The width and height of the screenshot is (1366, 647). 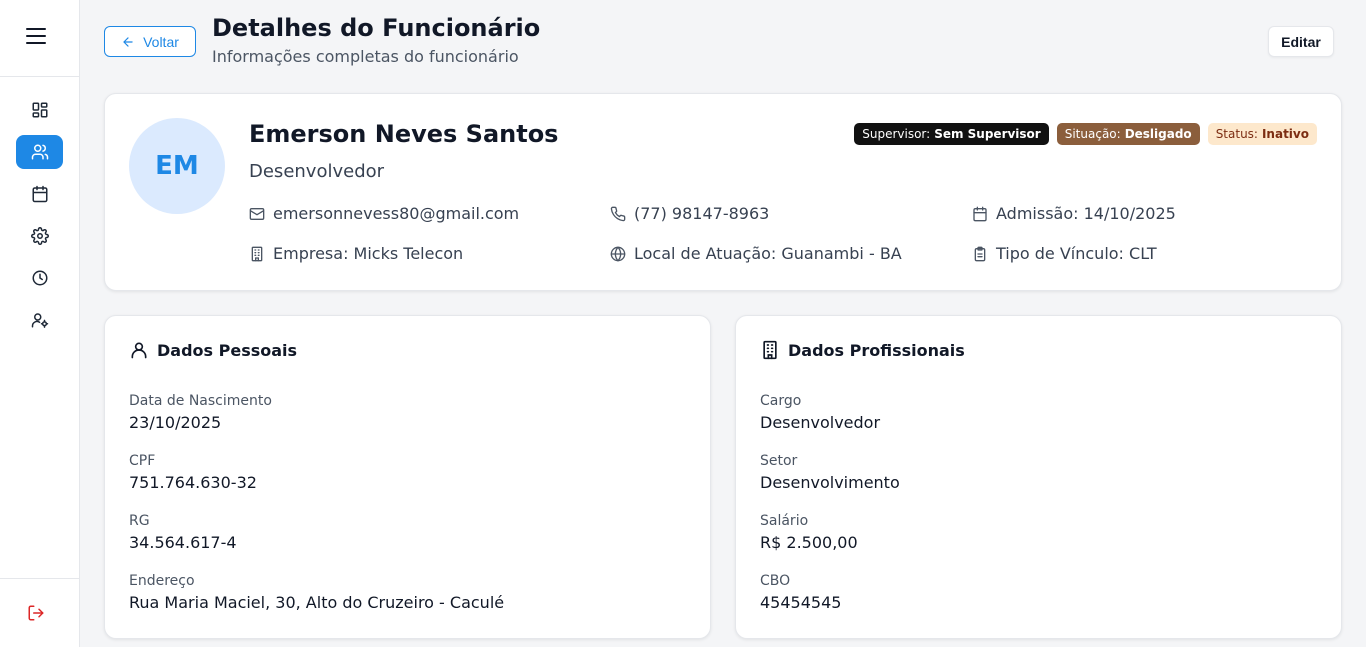 I want to click on employee-name: Emerson Neves Santos, so click(x=404, y=134).